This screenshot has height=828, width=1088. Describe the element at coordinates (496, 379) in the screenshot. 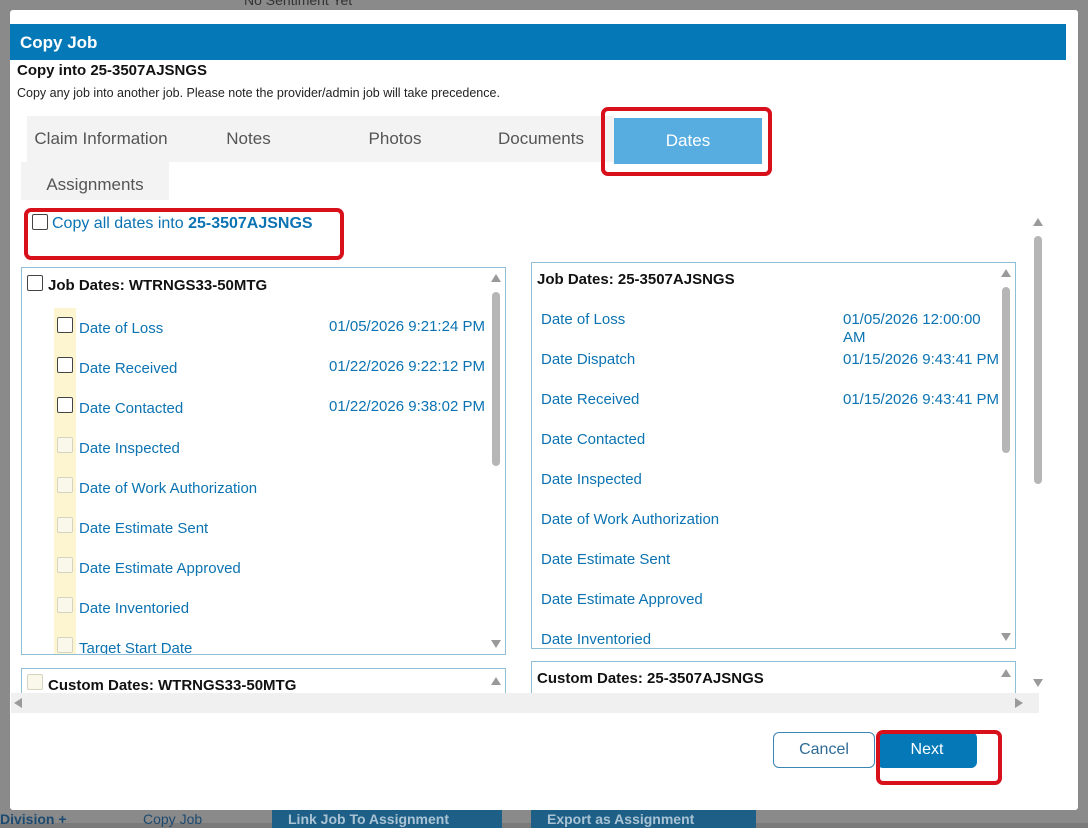

I see `source-scroll-thumb` at that location.